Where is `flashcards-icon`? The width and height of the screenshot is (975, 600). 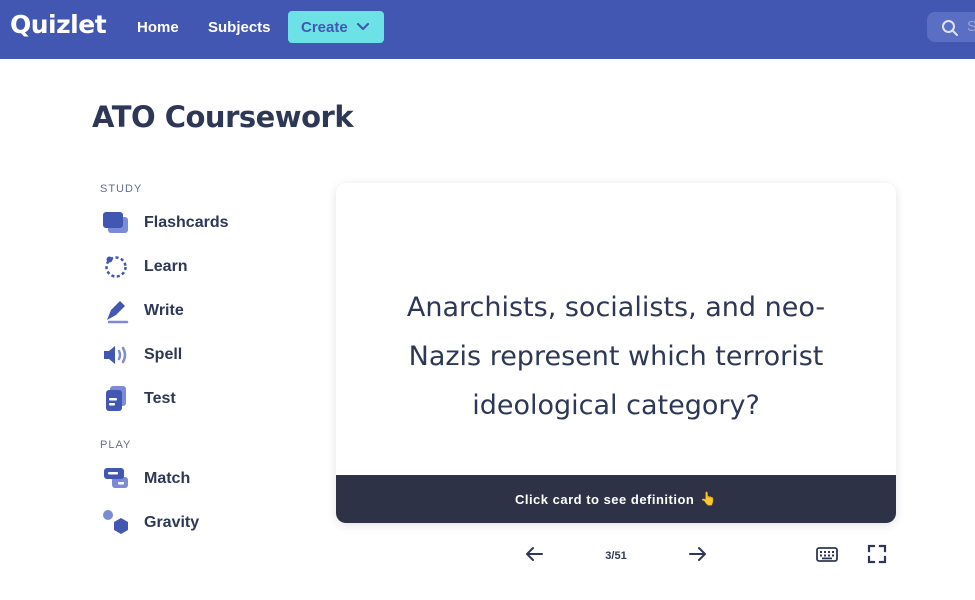 flashcards-icon is located at coordinates (116, 223).